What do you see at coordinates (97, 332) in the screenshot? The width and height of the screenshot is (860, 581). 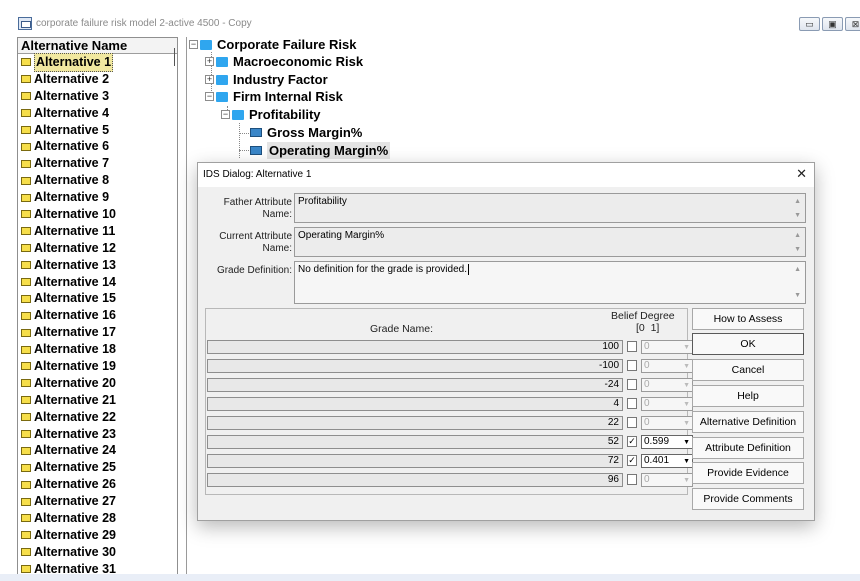 I see `list-item: Alternative 17` at bounding box center [97, 332].